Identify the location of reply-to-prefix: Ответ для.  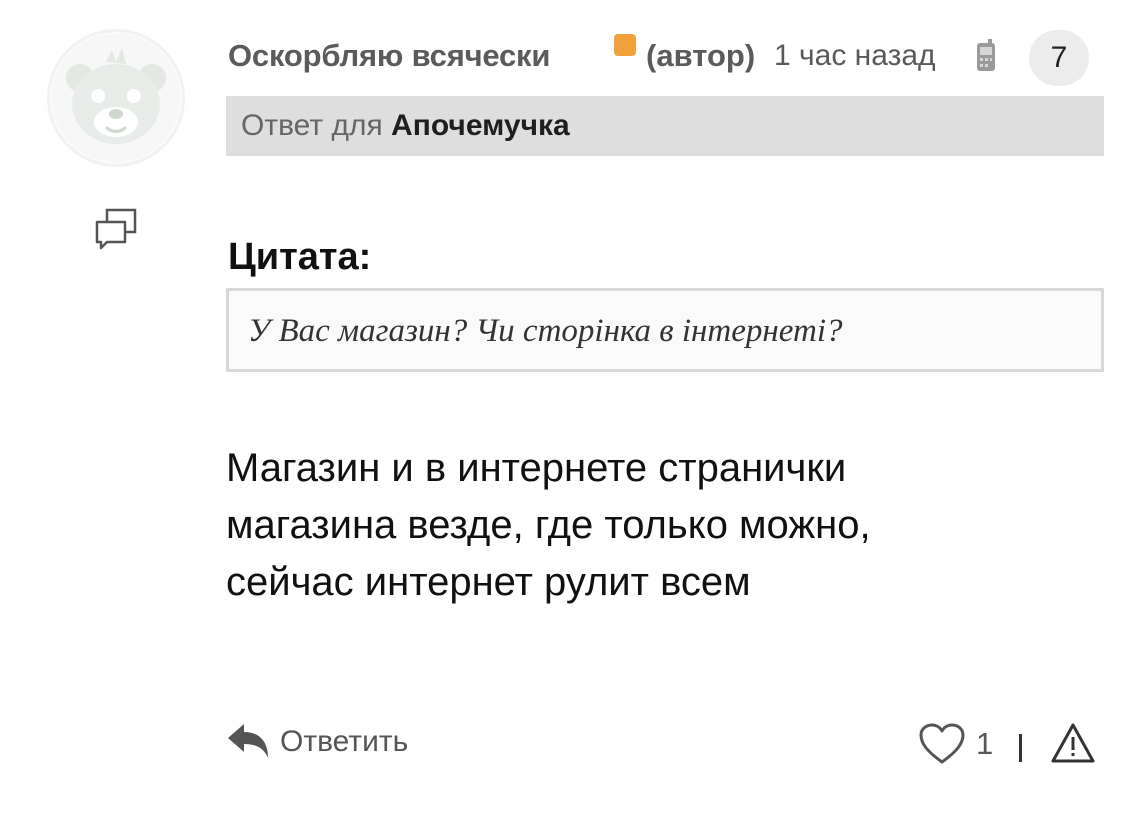
(312, 125).